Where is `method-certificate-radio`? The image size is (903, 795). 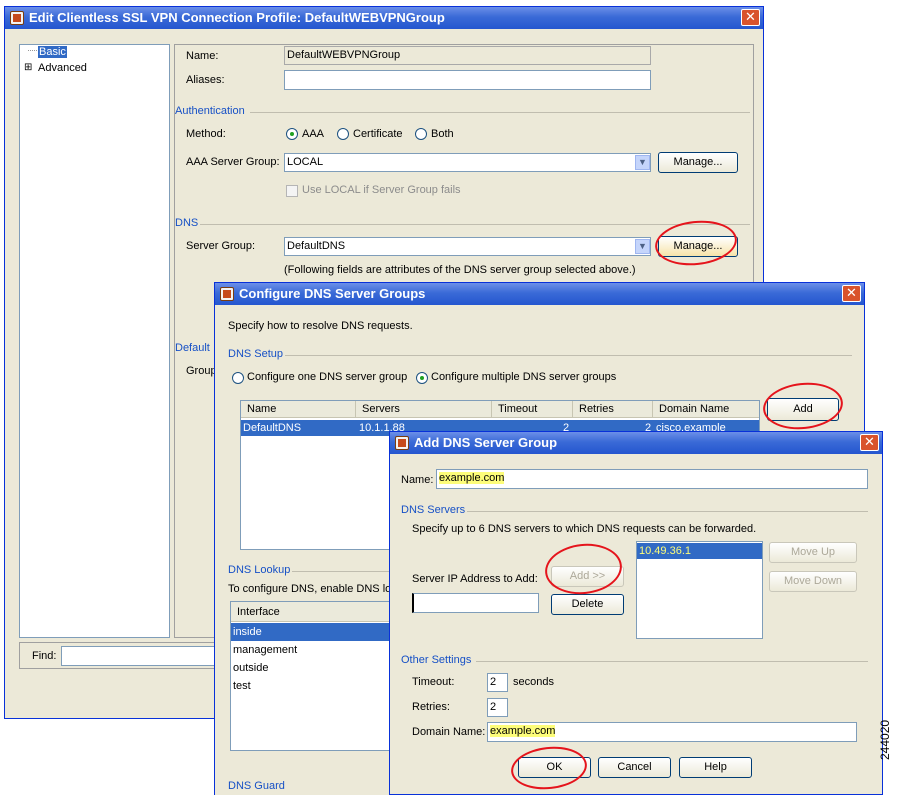 method-certificate-radio is located at coordinates (343, 134).